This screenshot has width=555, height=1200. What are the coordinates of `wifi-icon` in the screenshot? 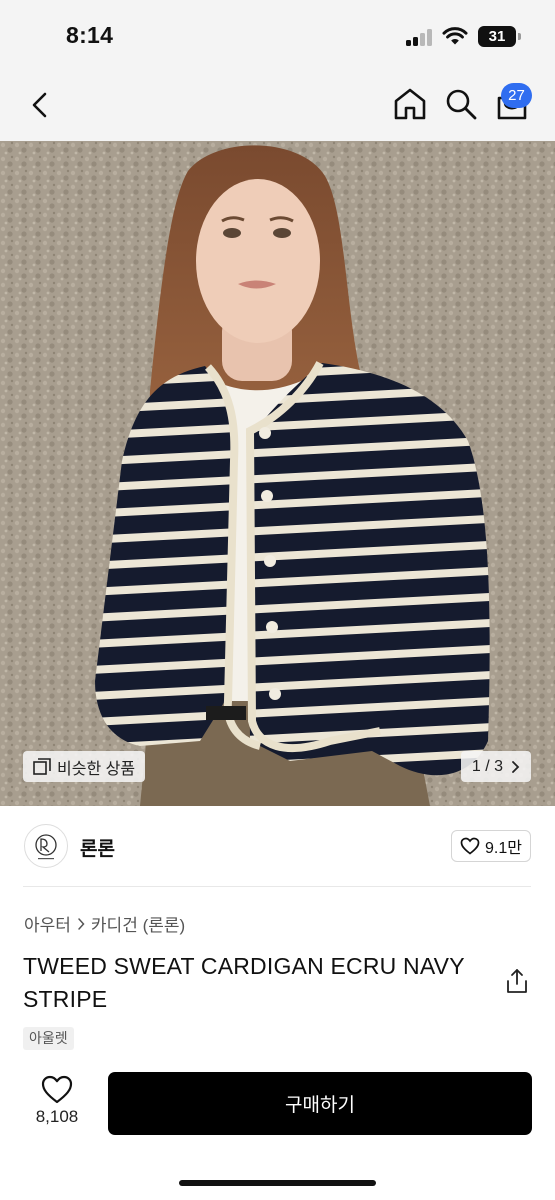 It's located at (455, 36).